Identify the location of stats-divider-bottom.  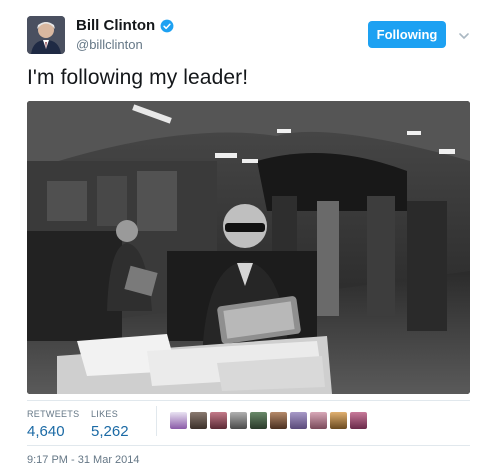
(248, 445).